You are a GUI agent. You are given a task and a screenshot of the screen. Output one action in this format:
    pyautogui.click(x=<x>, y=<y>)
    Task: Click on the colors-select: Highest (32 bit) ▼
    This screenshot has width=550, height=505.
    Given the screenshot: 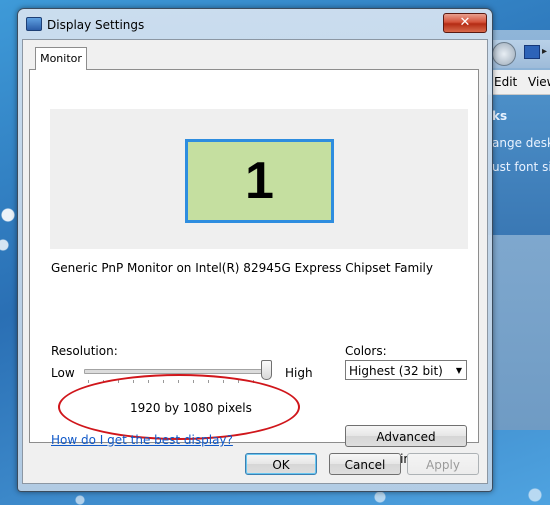 What is the action you would take?
    pyautogui.click(x=406, y=370)
    